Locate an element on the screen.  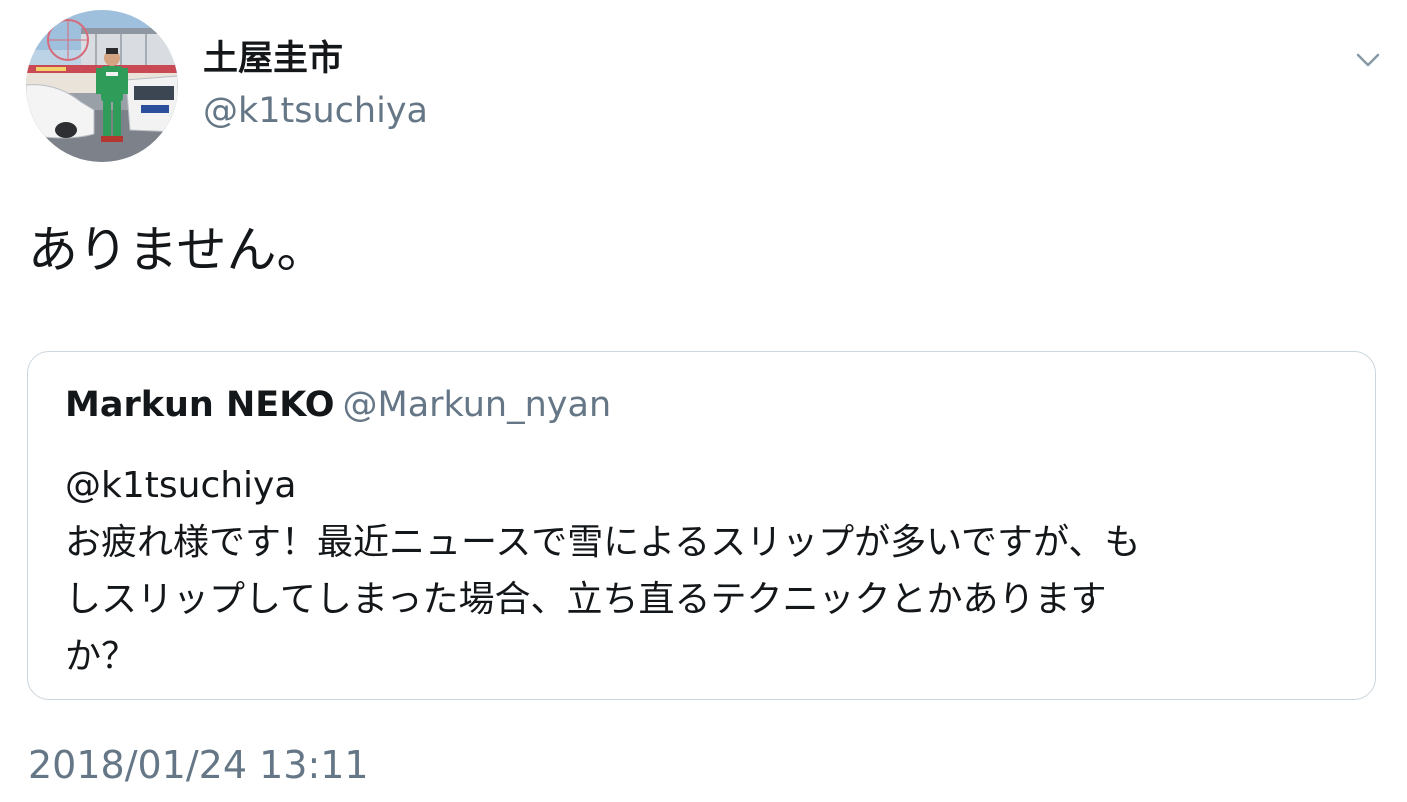
quoted-text-line: か？ is located at coordinates (101, 656).